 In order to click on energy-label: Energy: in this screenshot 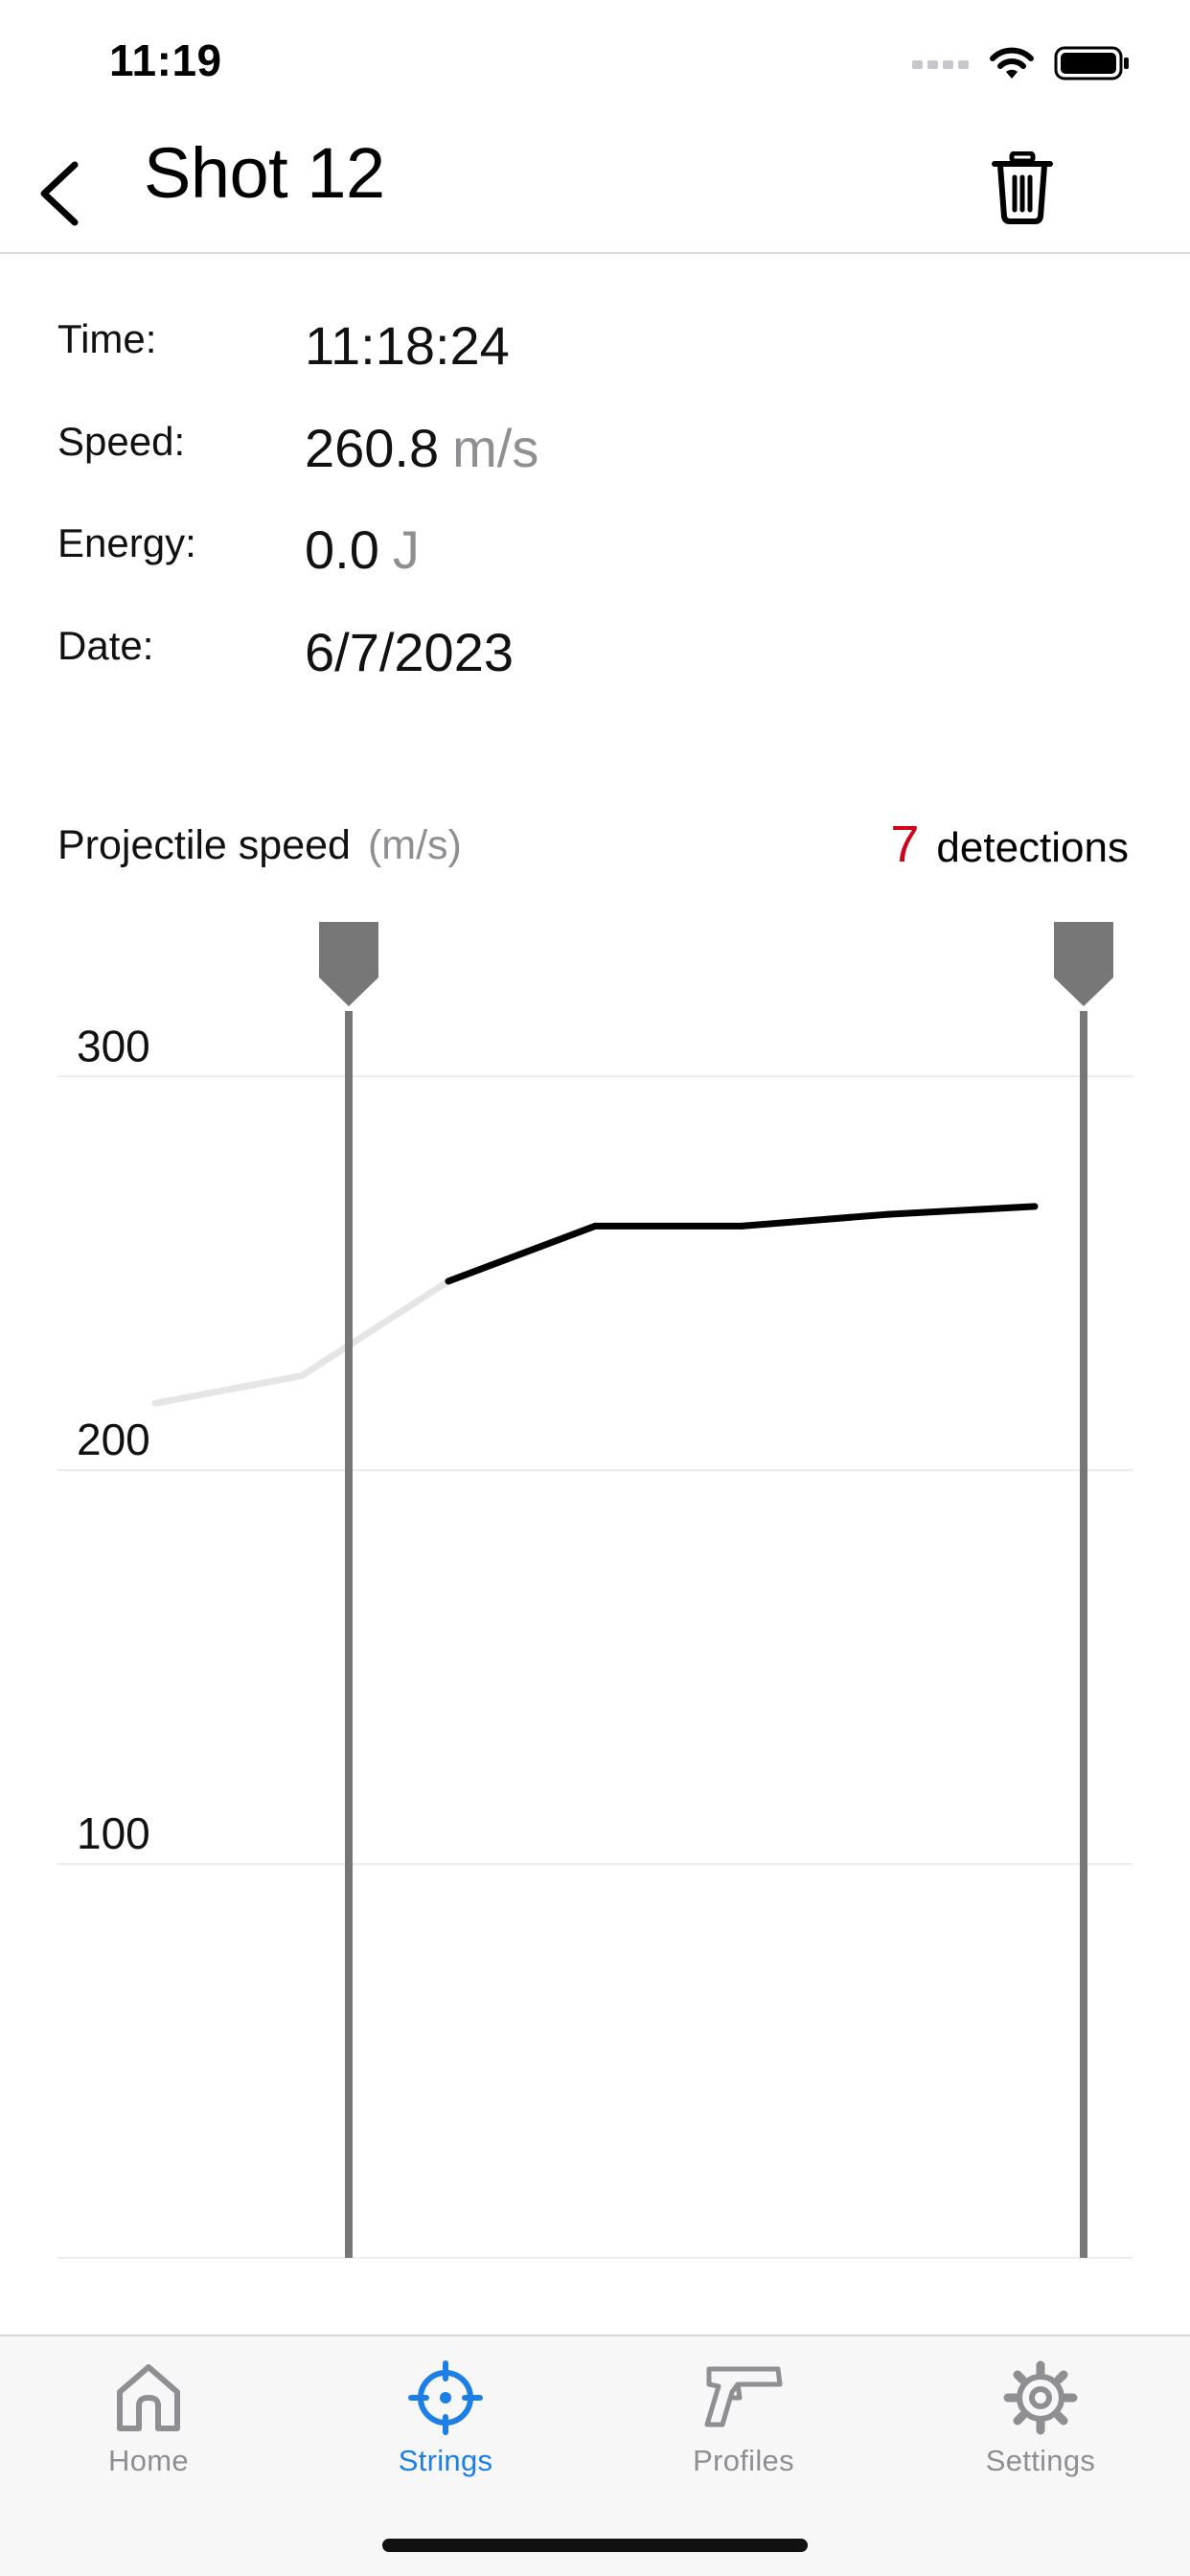, I will do `click(127, 542)`.